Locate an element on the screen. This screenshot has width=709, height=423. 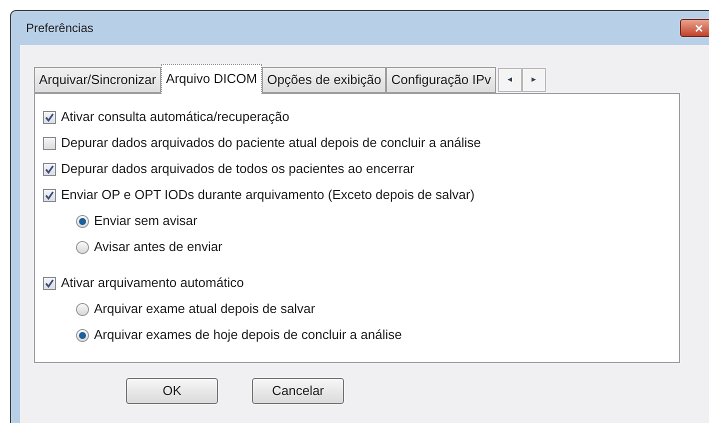
option-label: Enviar sem avisar is located at coordinates (146, 221).